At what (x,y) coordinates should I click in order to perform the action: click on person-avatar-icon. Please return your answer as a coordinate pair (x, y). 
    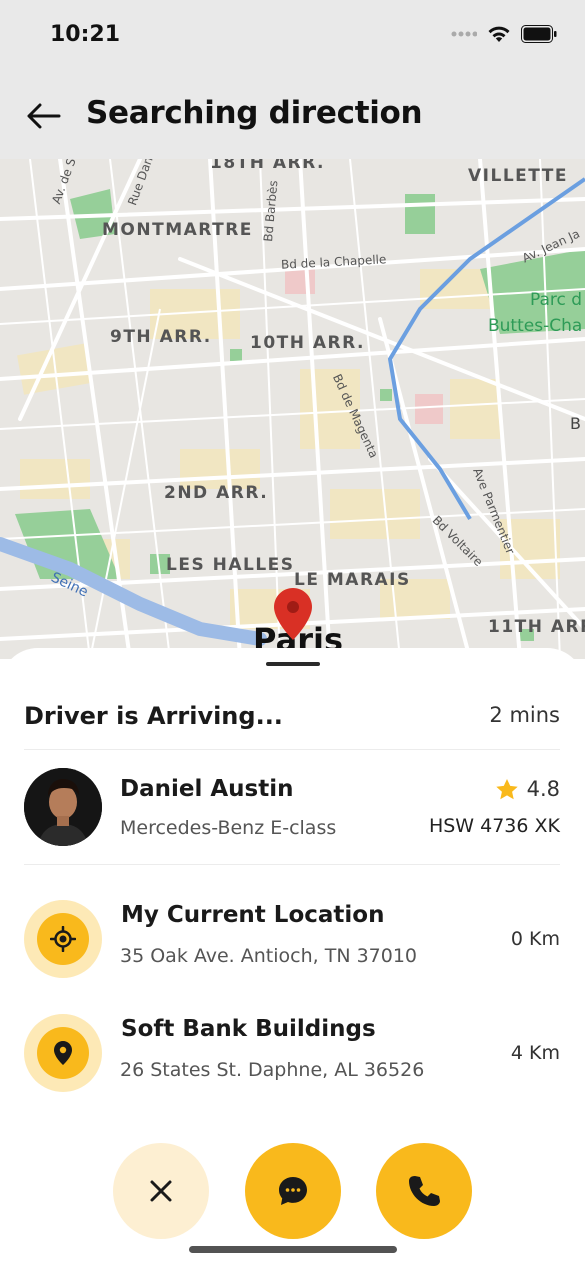
    Looking at the image, I should click on (63, 807).